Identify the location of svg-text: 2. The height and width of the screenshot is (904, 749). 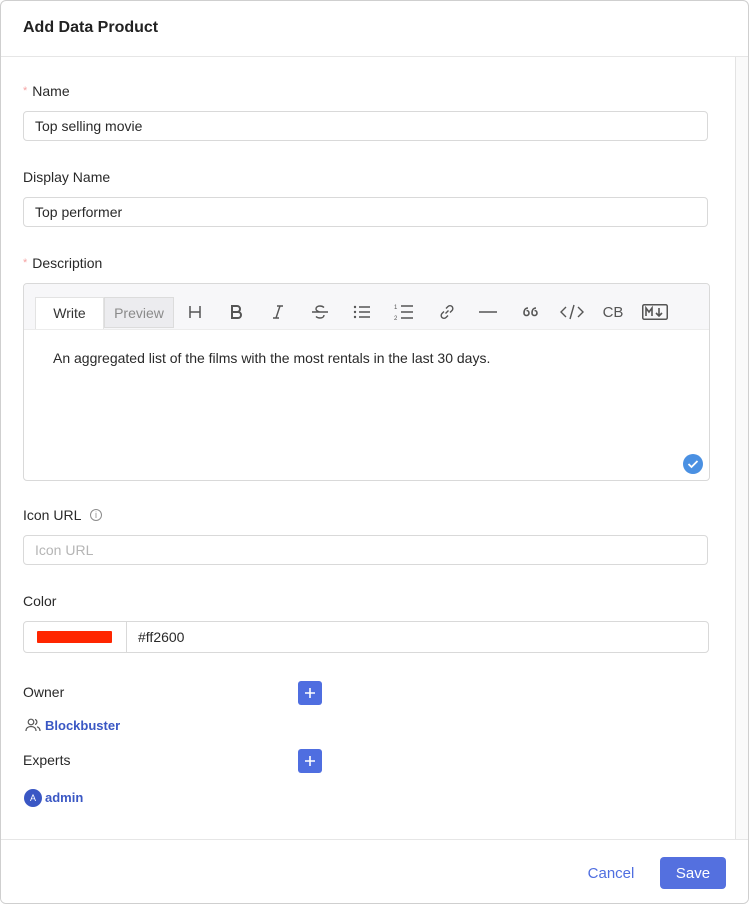
(396, 318).